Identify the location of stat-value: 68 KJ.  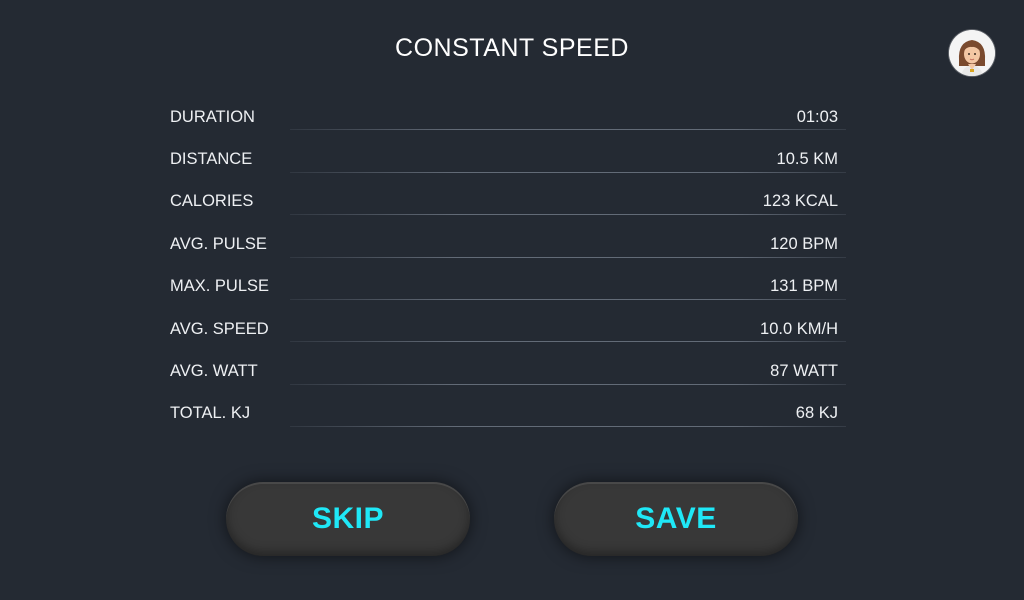
(816, 413).